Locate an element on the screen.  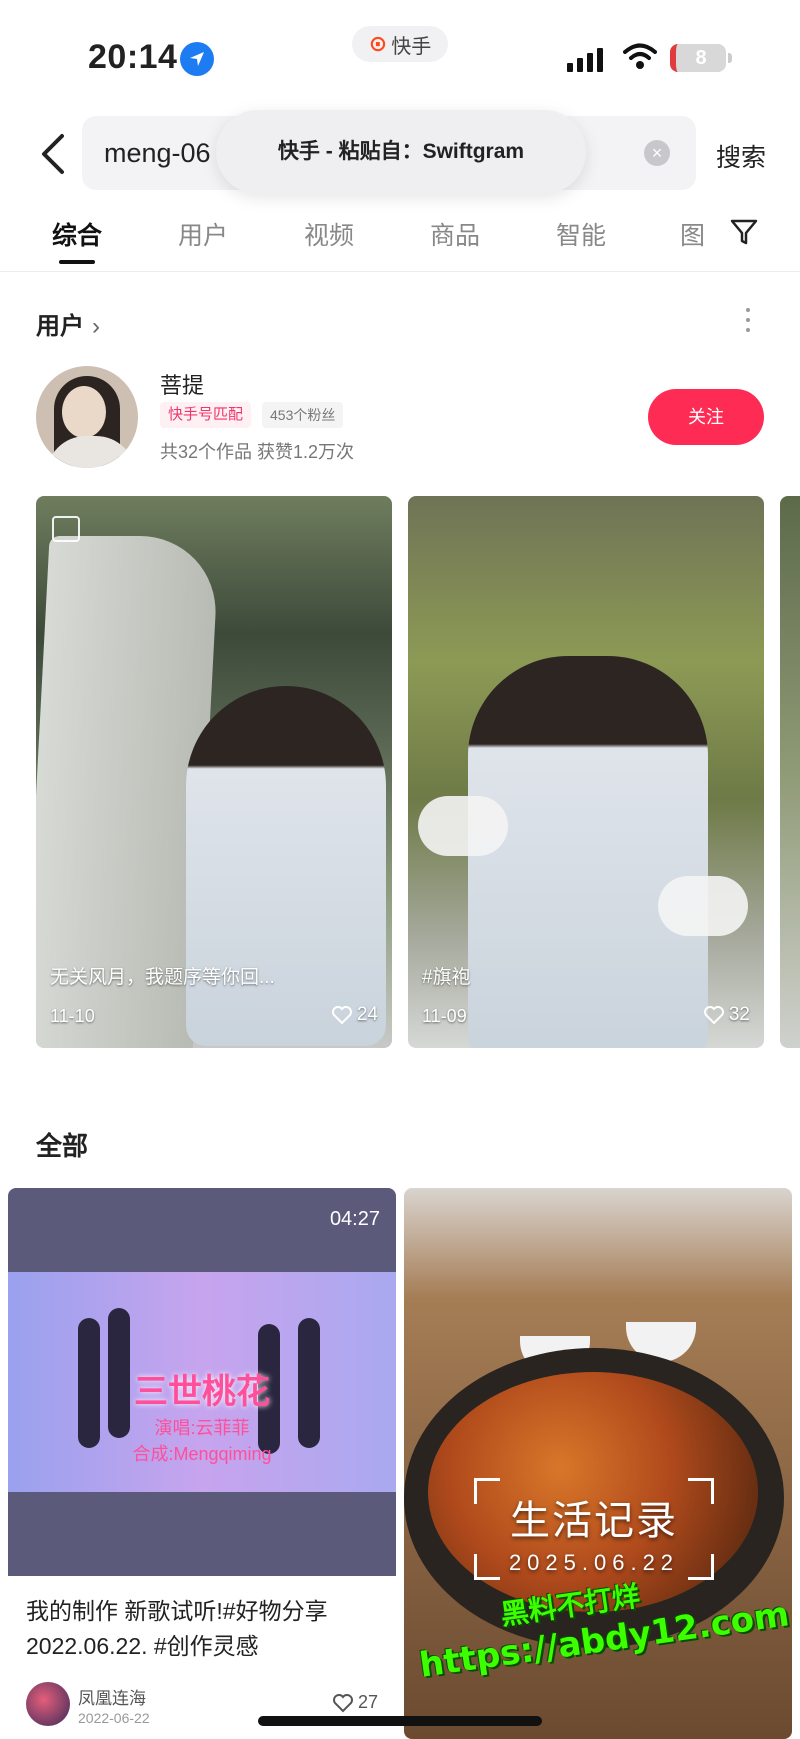
video-description: 我的制作 新歌试听!#好物分享 2022.06.22. #创作灵感 is located at coordinates (177, 1628).